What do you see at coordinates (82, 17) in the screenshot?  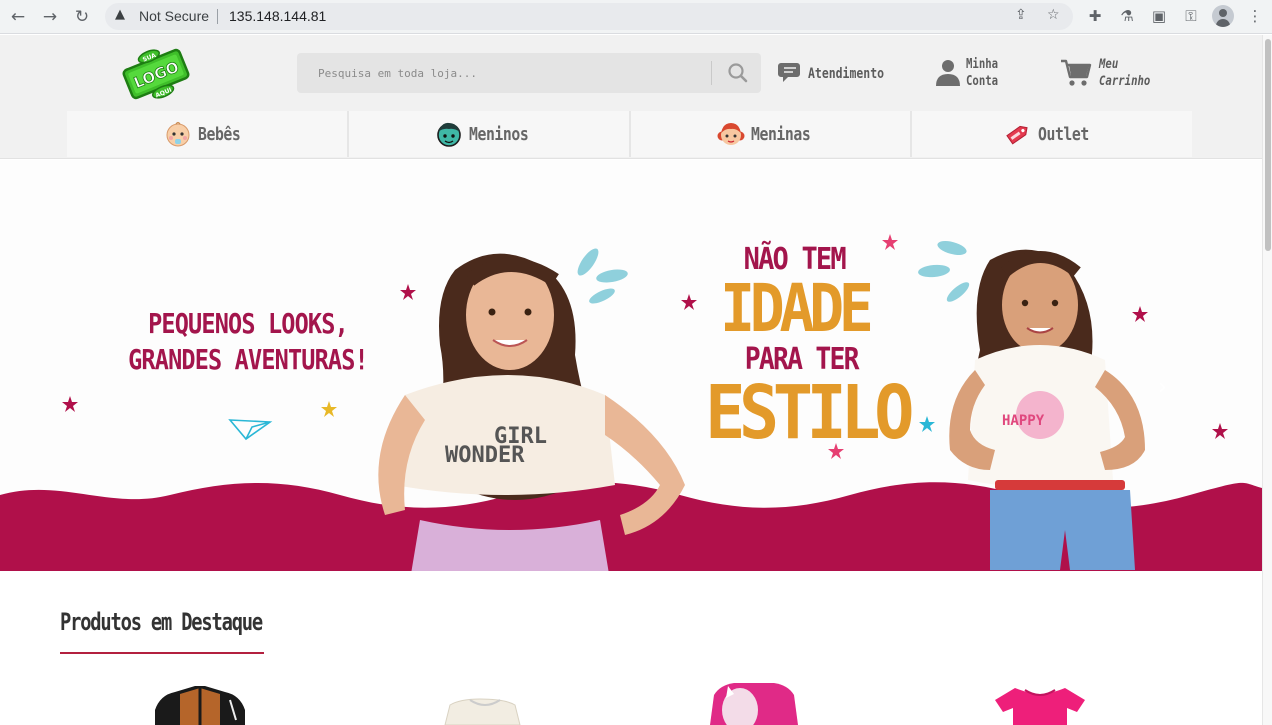 I see `reload-icon: ↻` at bounding box center [82, 17].